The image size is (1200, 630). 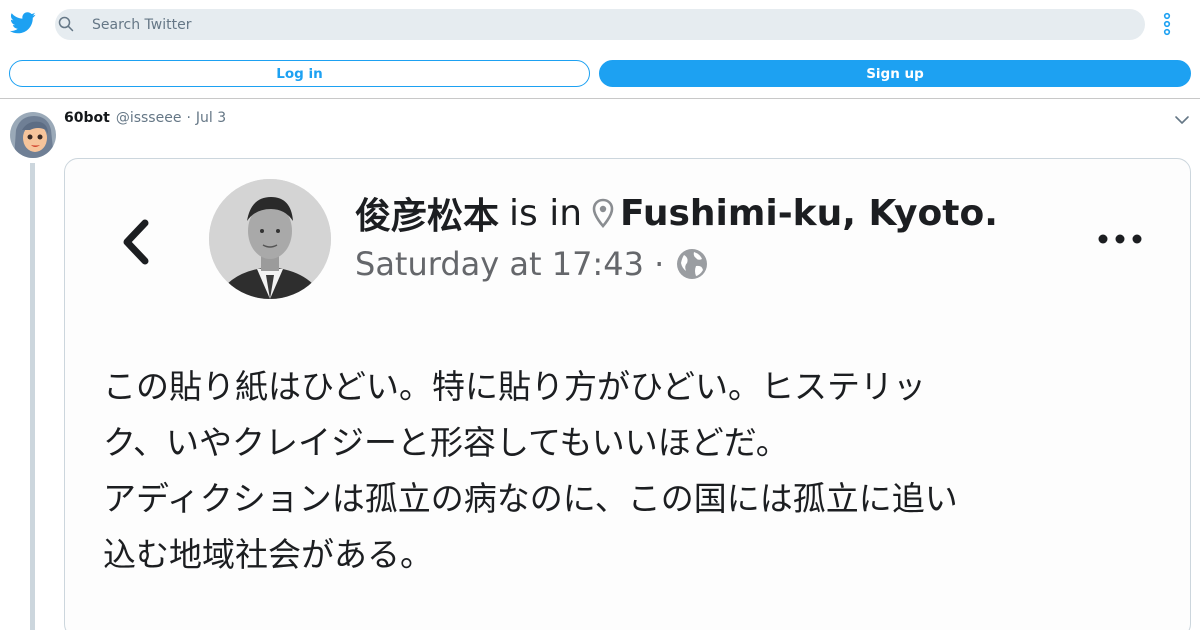 I want to click on fb-post-header: 俊彦松本 is in Fushimi-ku, Kyoto ., so click(x=676, y=213).